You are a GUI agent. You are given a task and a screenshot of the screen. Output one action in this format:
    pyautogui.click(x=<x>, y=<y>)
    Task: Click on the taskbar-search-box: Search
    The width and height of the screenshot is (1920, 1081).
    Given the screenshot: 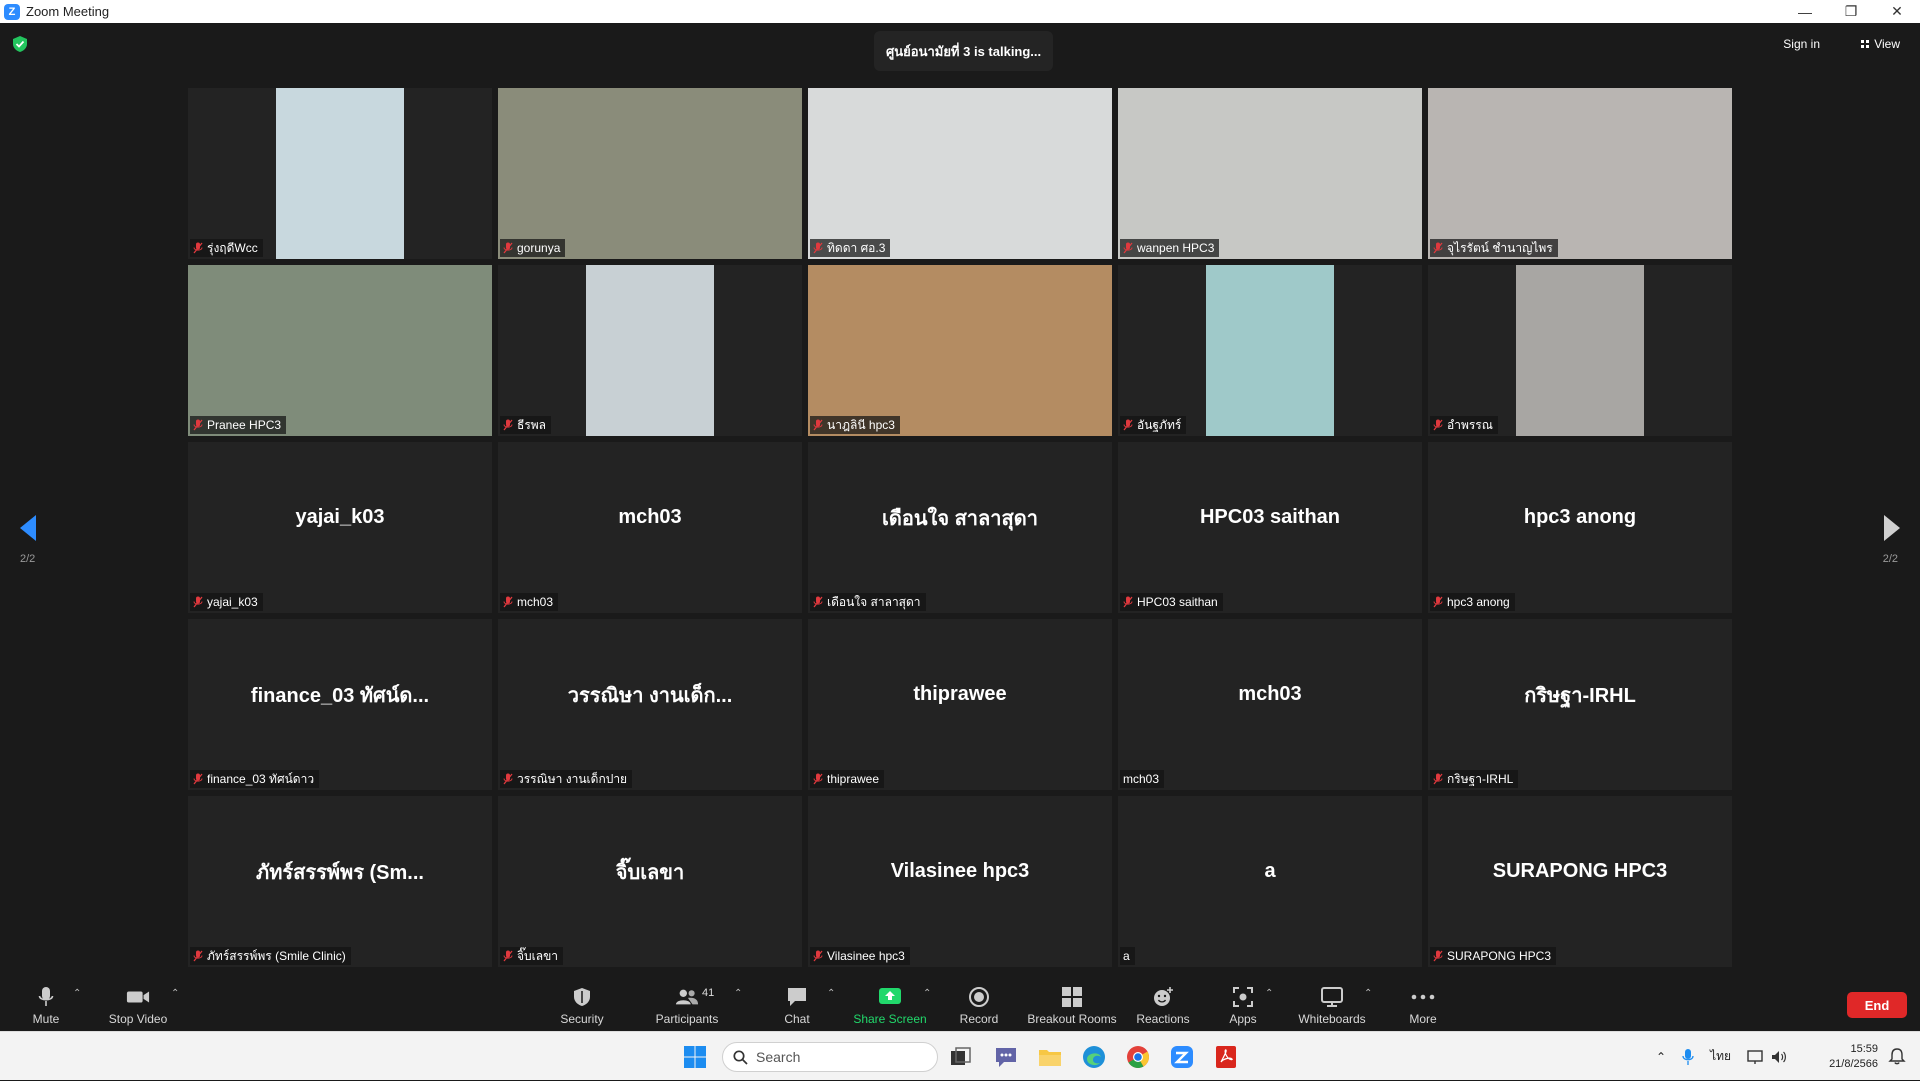 What is the action you would take?
    pyautogui.click(x=830, y=1057)
    